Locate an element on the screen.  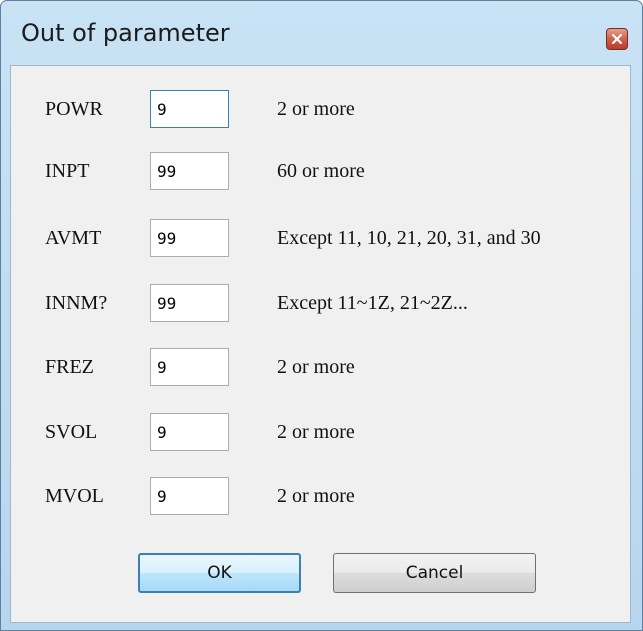
param-row-frez: FREZ 2 or more is located at coordinates (320, 368).